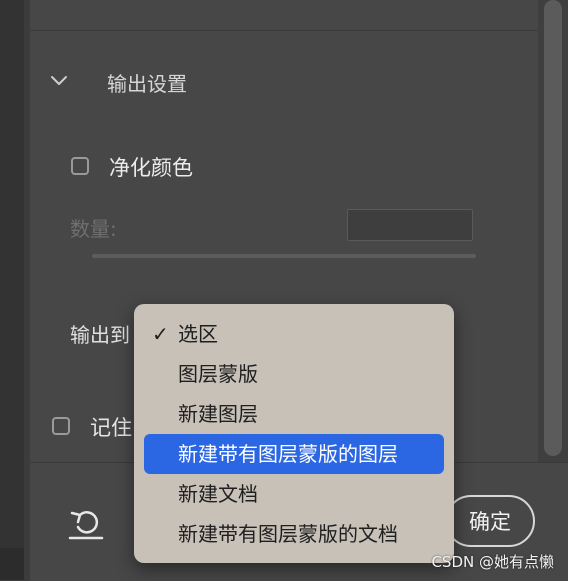 Image resolution: width=568 pixels, height=581 pixels. I want to click on menu-item-new-layer-with-mask: 新建带有图层蒙版的图层, so click(294, 454).